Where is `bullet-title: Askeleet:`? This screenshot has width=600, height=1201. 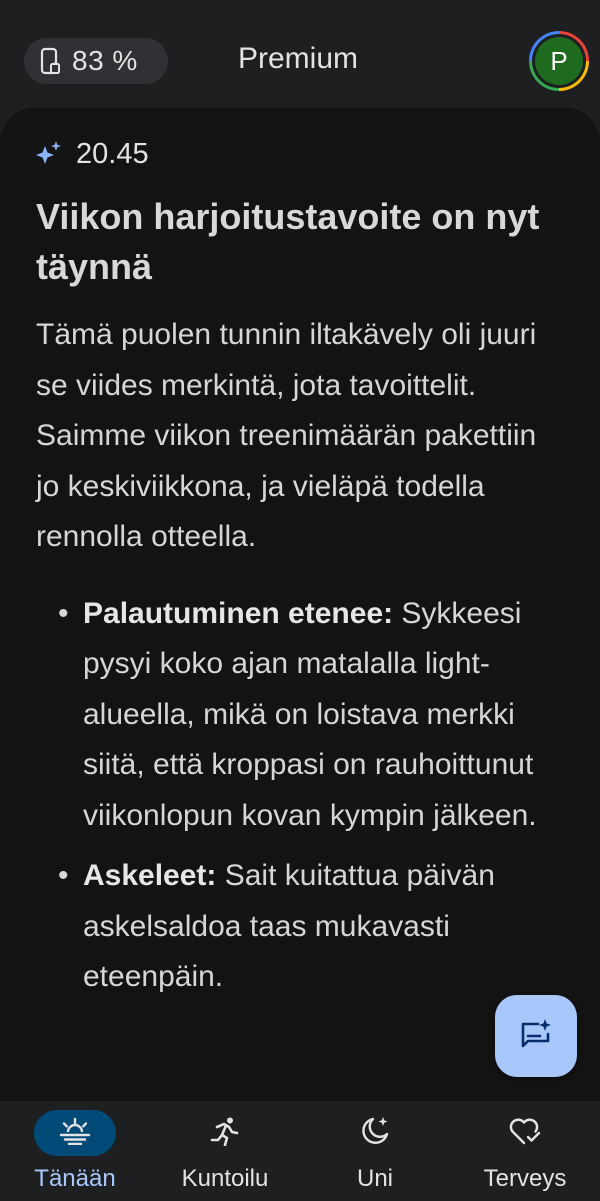 bullet-title: Askeleet: is located at coordinates (150, 875).